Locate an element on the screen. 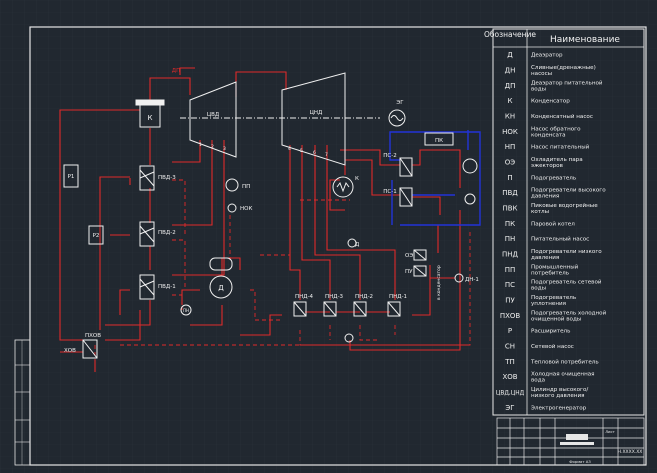  lp-bleed-5: 5 is located at coordinates (301, 151).